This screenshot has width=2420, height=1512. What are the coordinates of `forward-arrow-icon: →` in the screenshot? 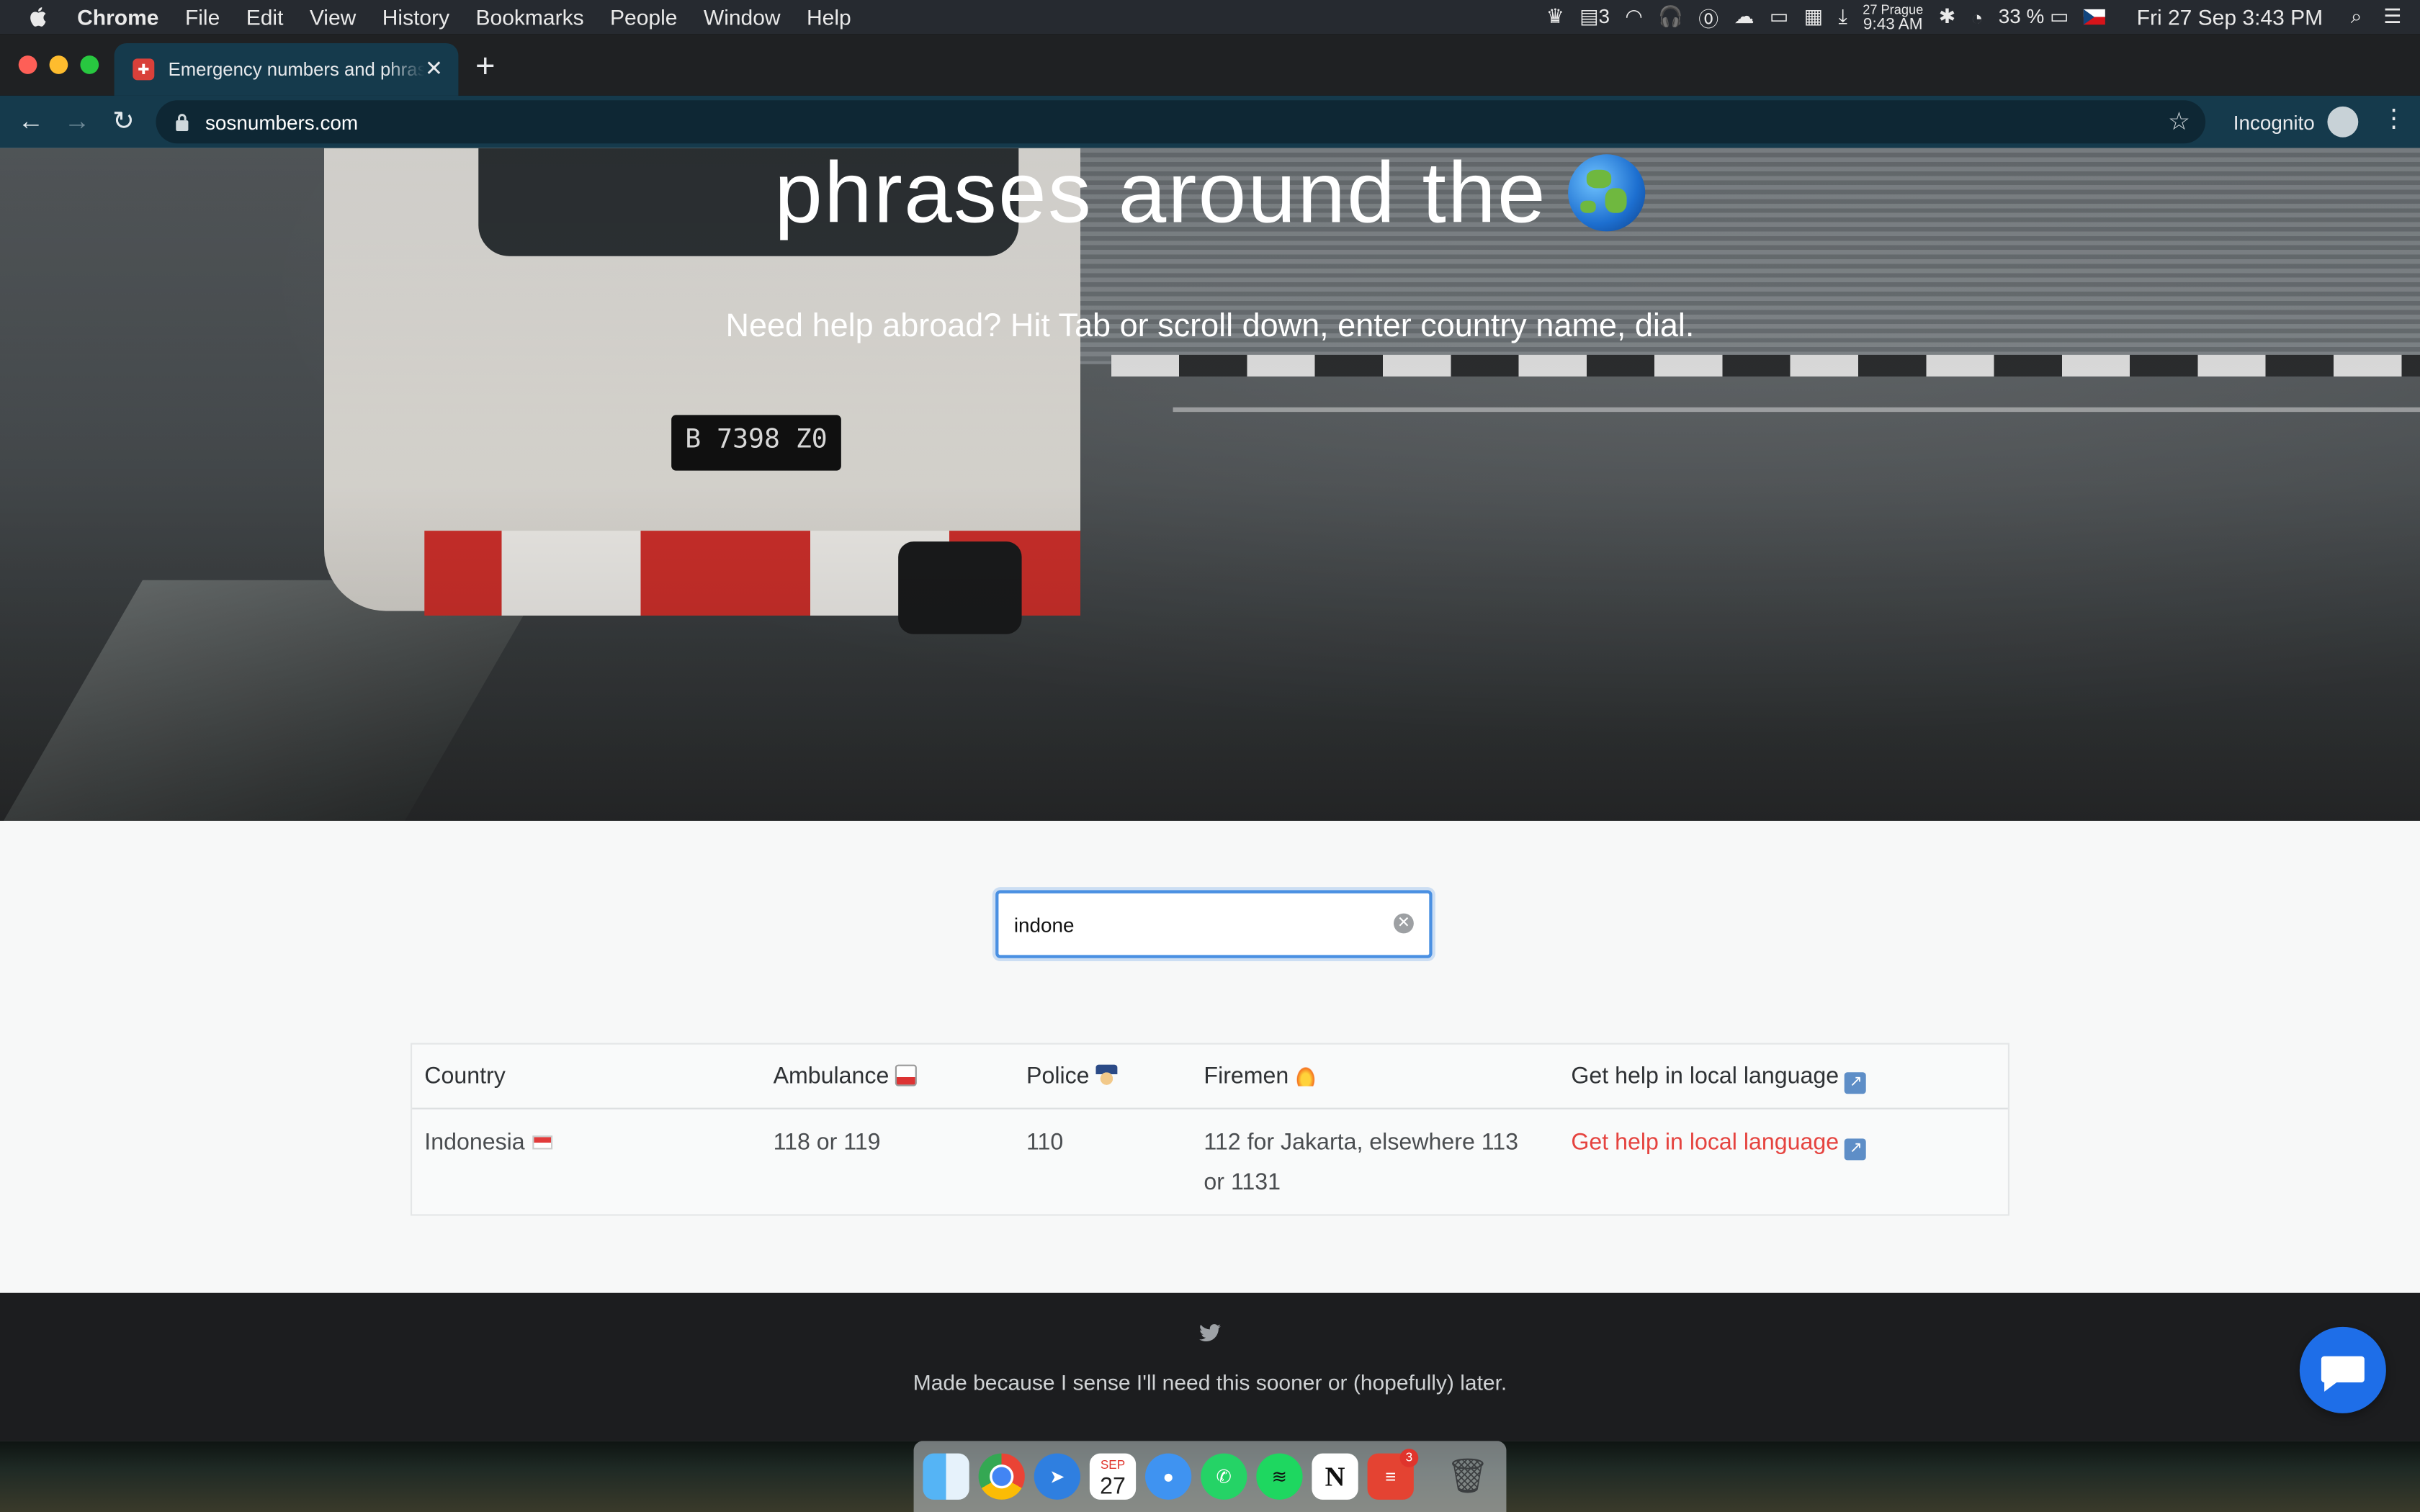 It's located at (77, 122).